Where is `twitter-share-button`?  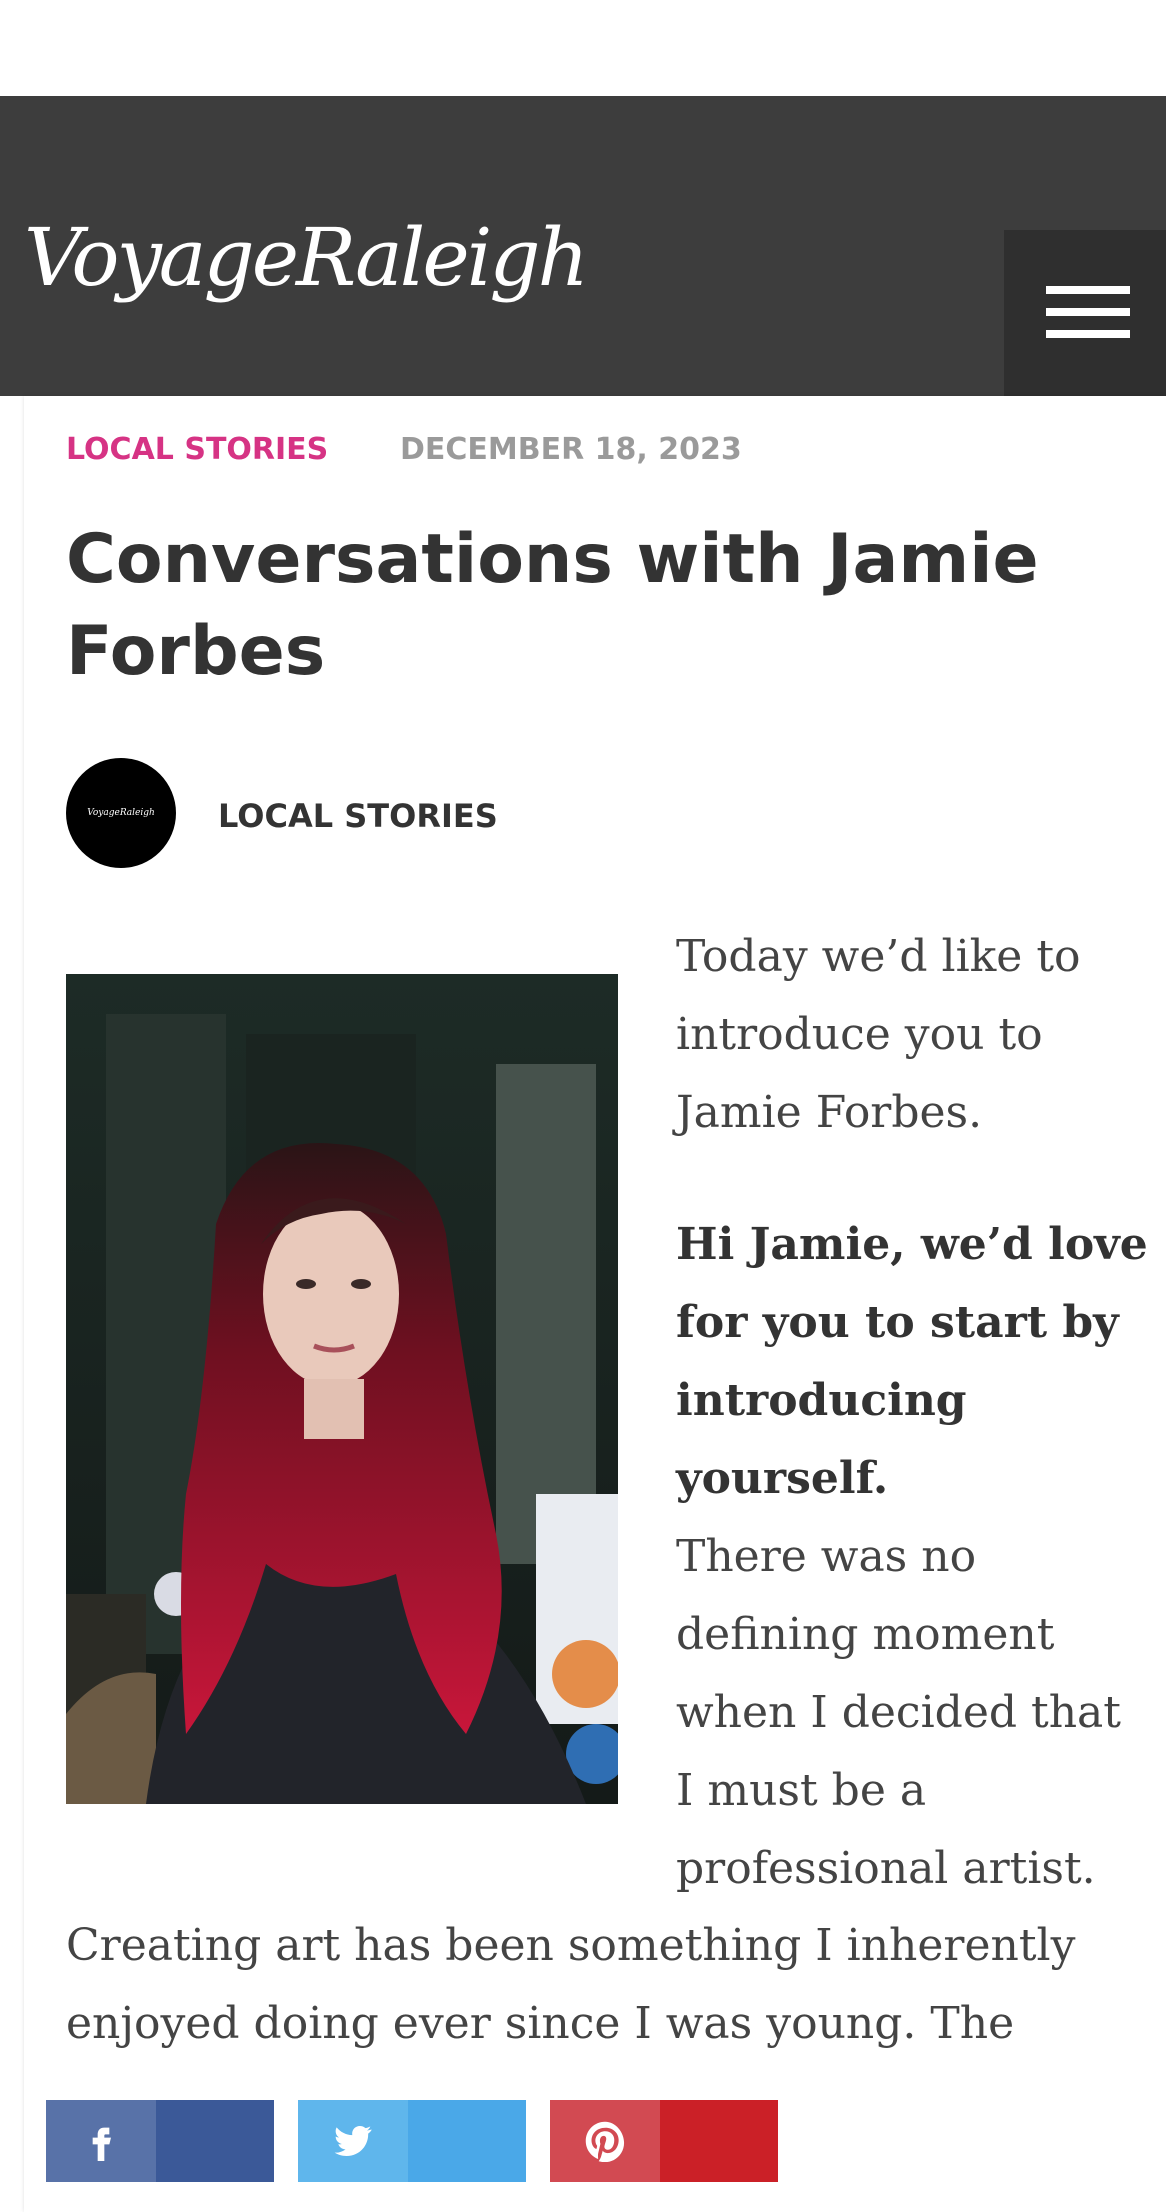 twitter-share-button is located at coordinates (412, 2141).